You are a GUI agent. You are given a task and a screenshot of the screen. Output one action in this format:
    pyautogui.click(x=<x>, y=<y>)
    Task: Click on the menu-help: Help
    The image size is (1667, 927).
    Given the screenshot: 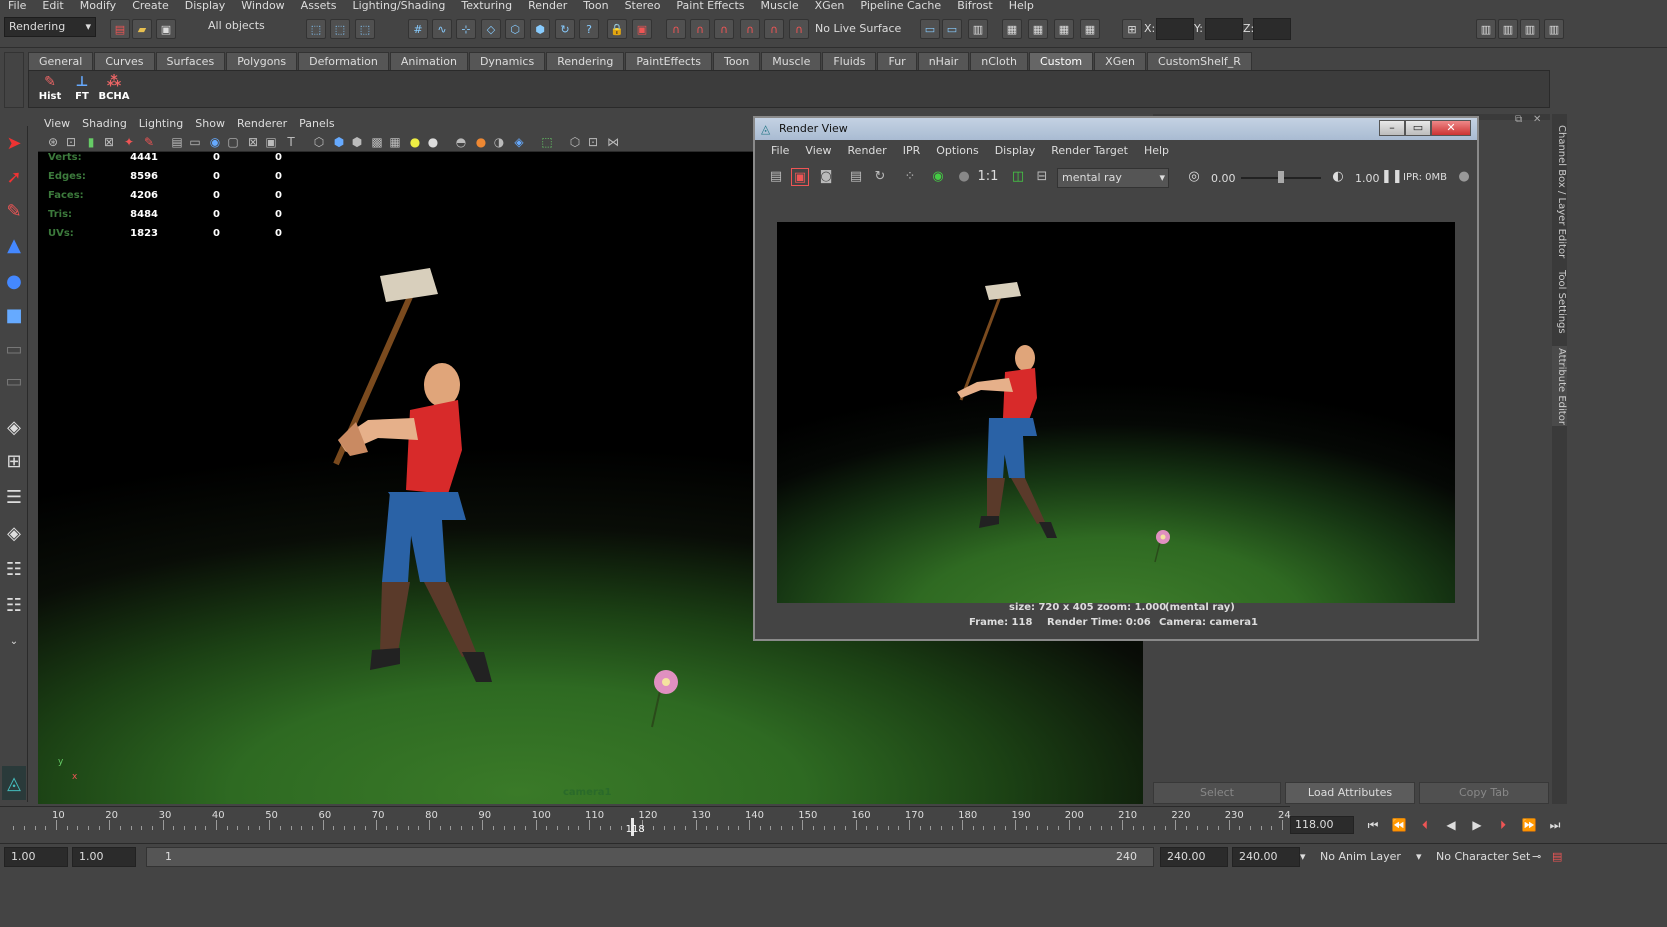 What is the action you would take?
    pyautogui.click(x=1021, y=6)
    